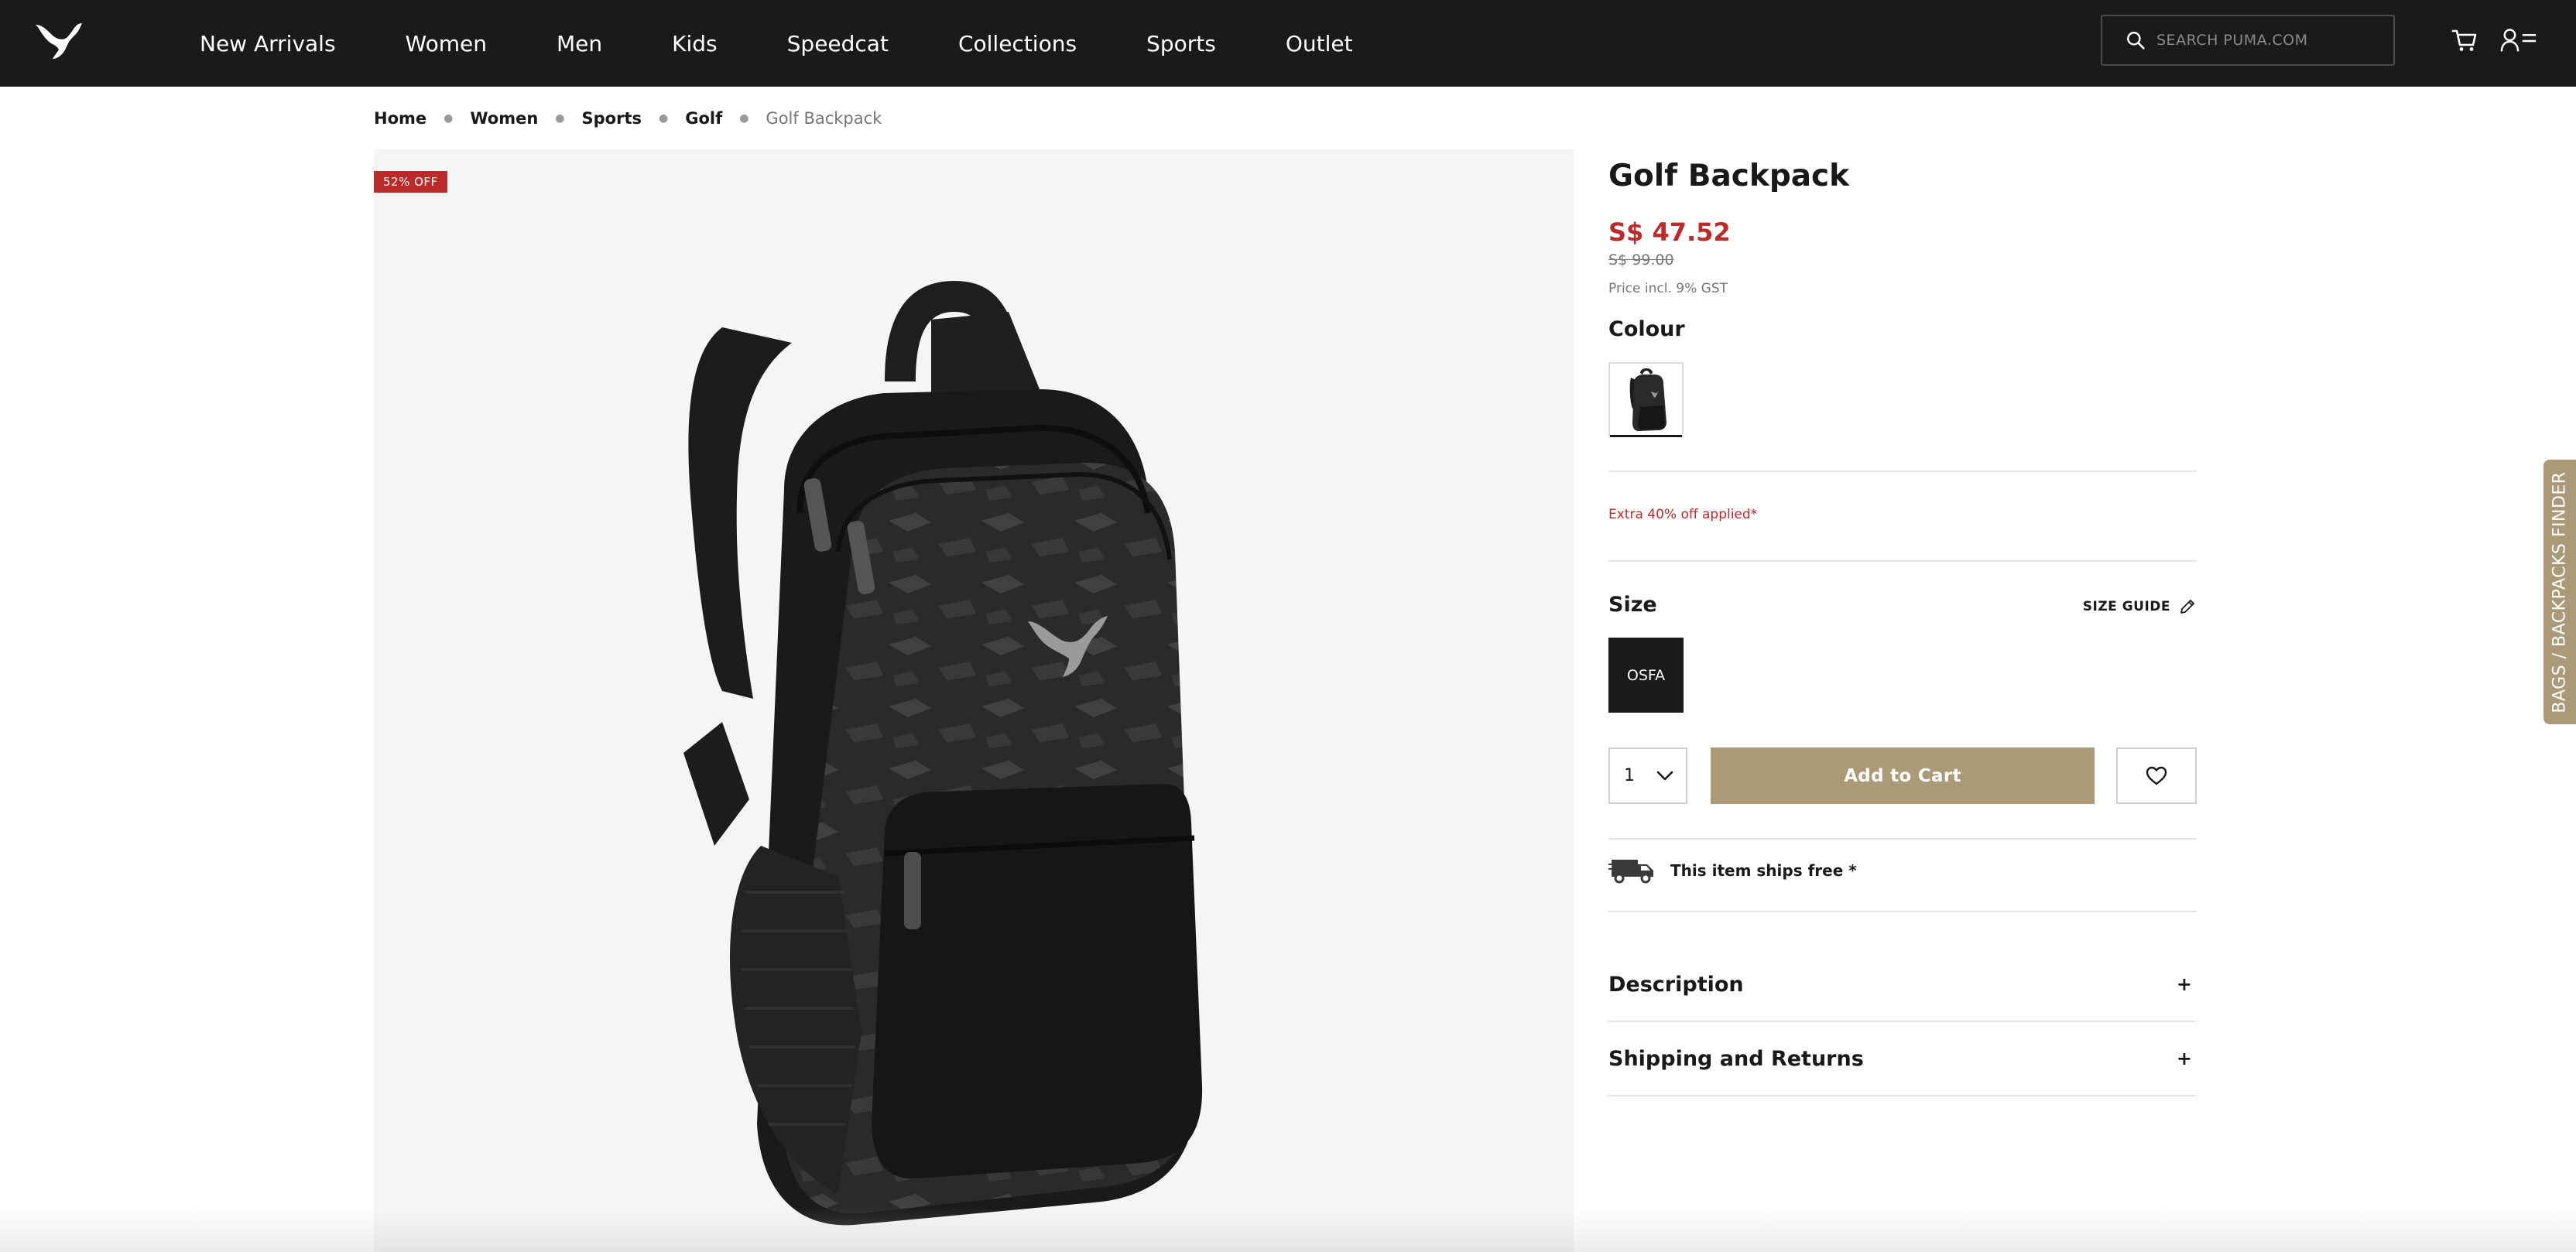 The height and width of the screenshot is (1252, 2576). I want to click on nav-sports: Sports, so click(1181, 43).